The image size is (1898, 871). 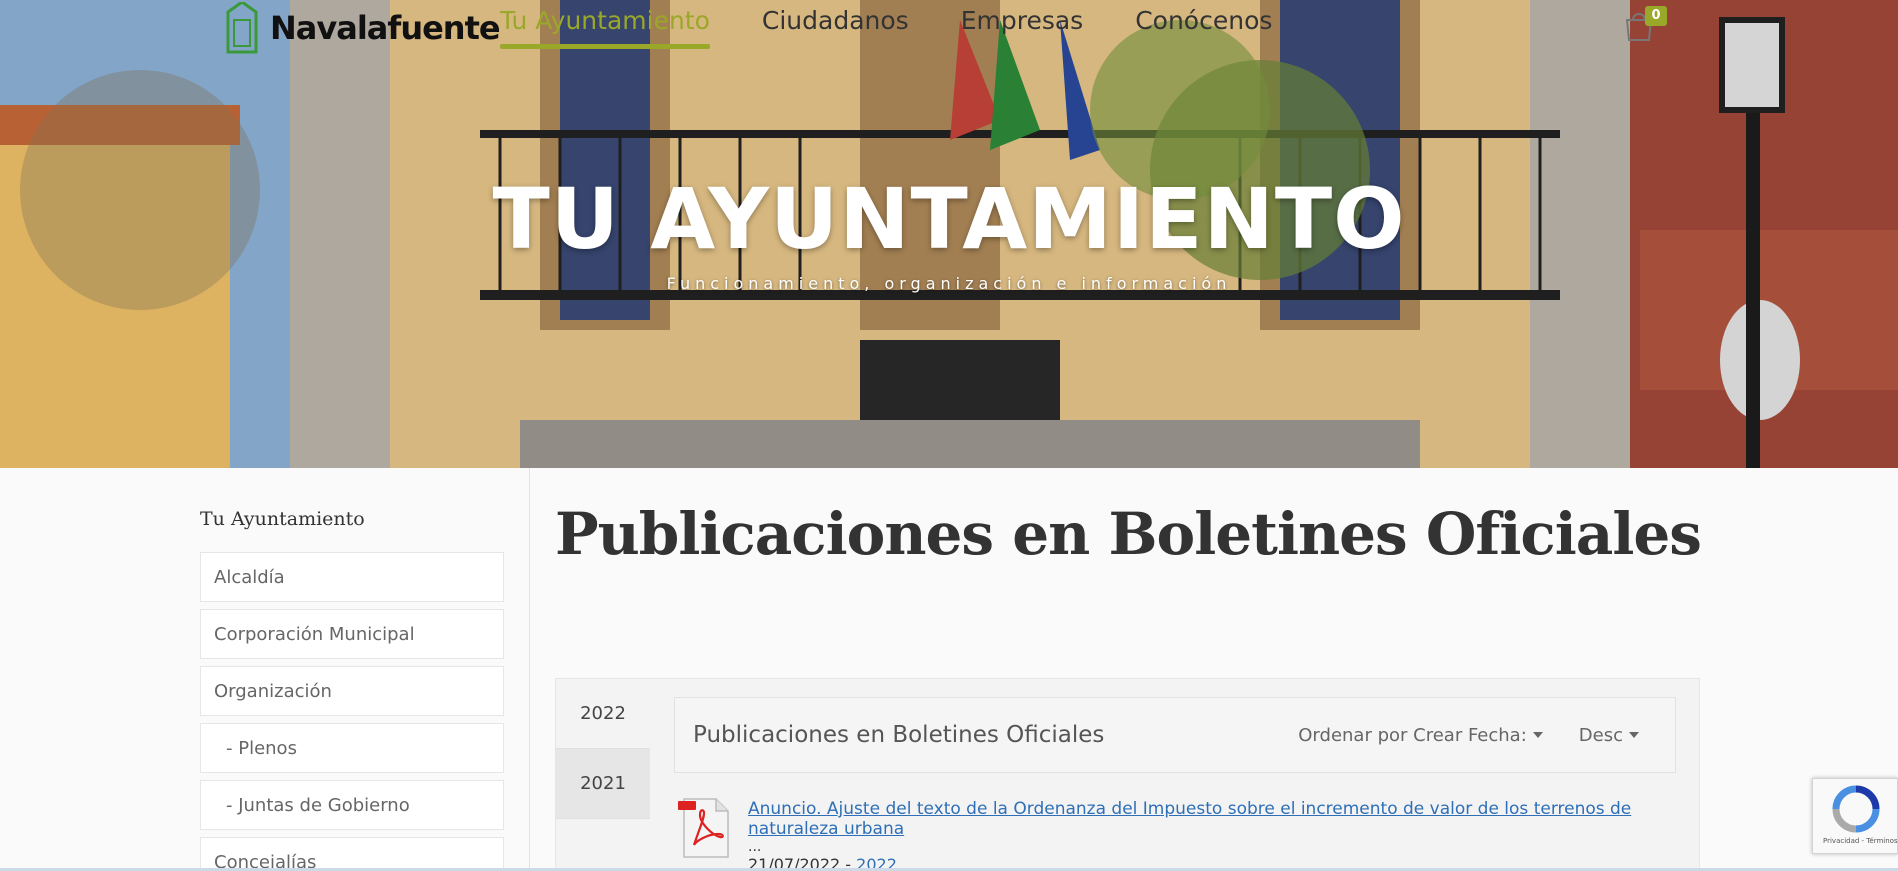 I want to click on recaptcha-terms: Privacidad - Términos, so click(x=1860, y=841).